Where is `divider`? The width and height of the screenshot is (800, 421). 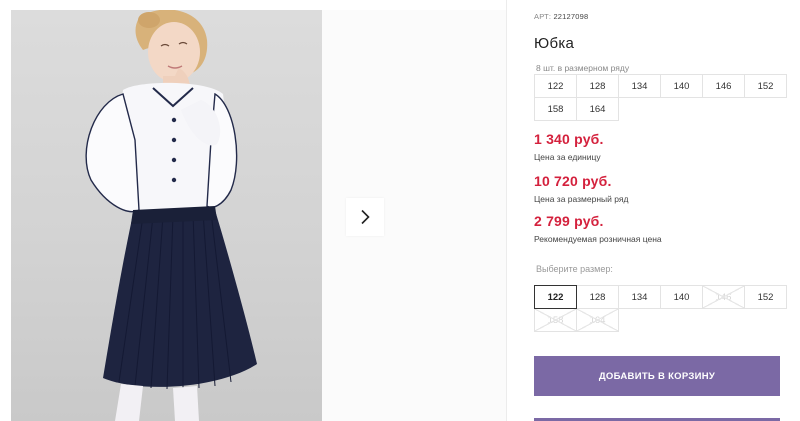 divider is located at coordinates (506, 210).